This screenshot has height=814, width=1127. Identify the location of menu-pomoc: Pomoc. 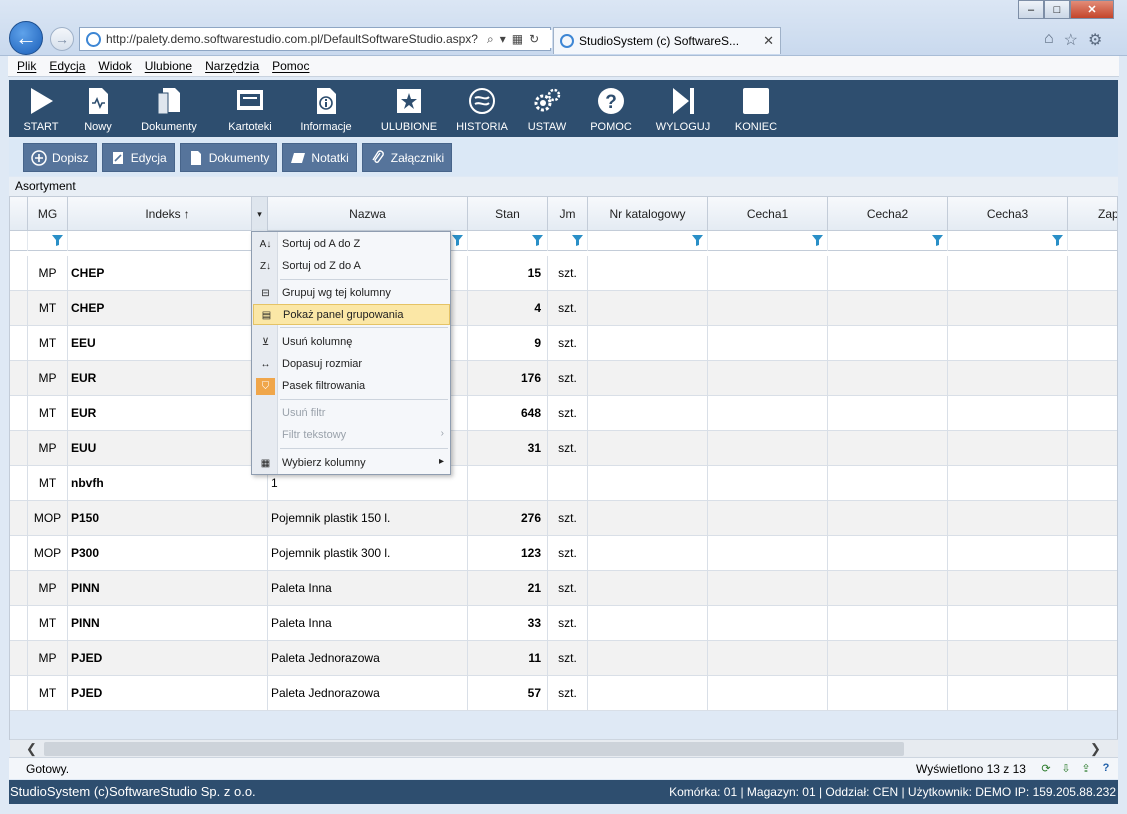
(290, 66).